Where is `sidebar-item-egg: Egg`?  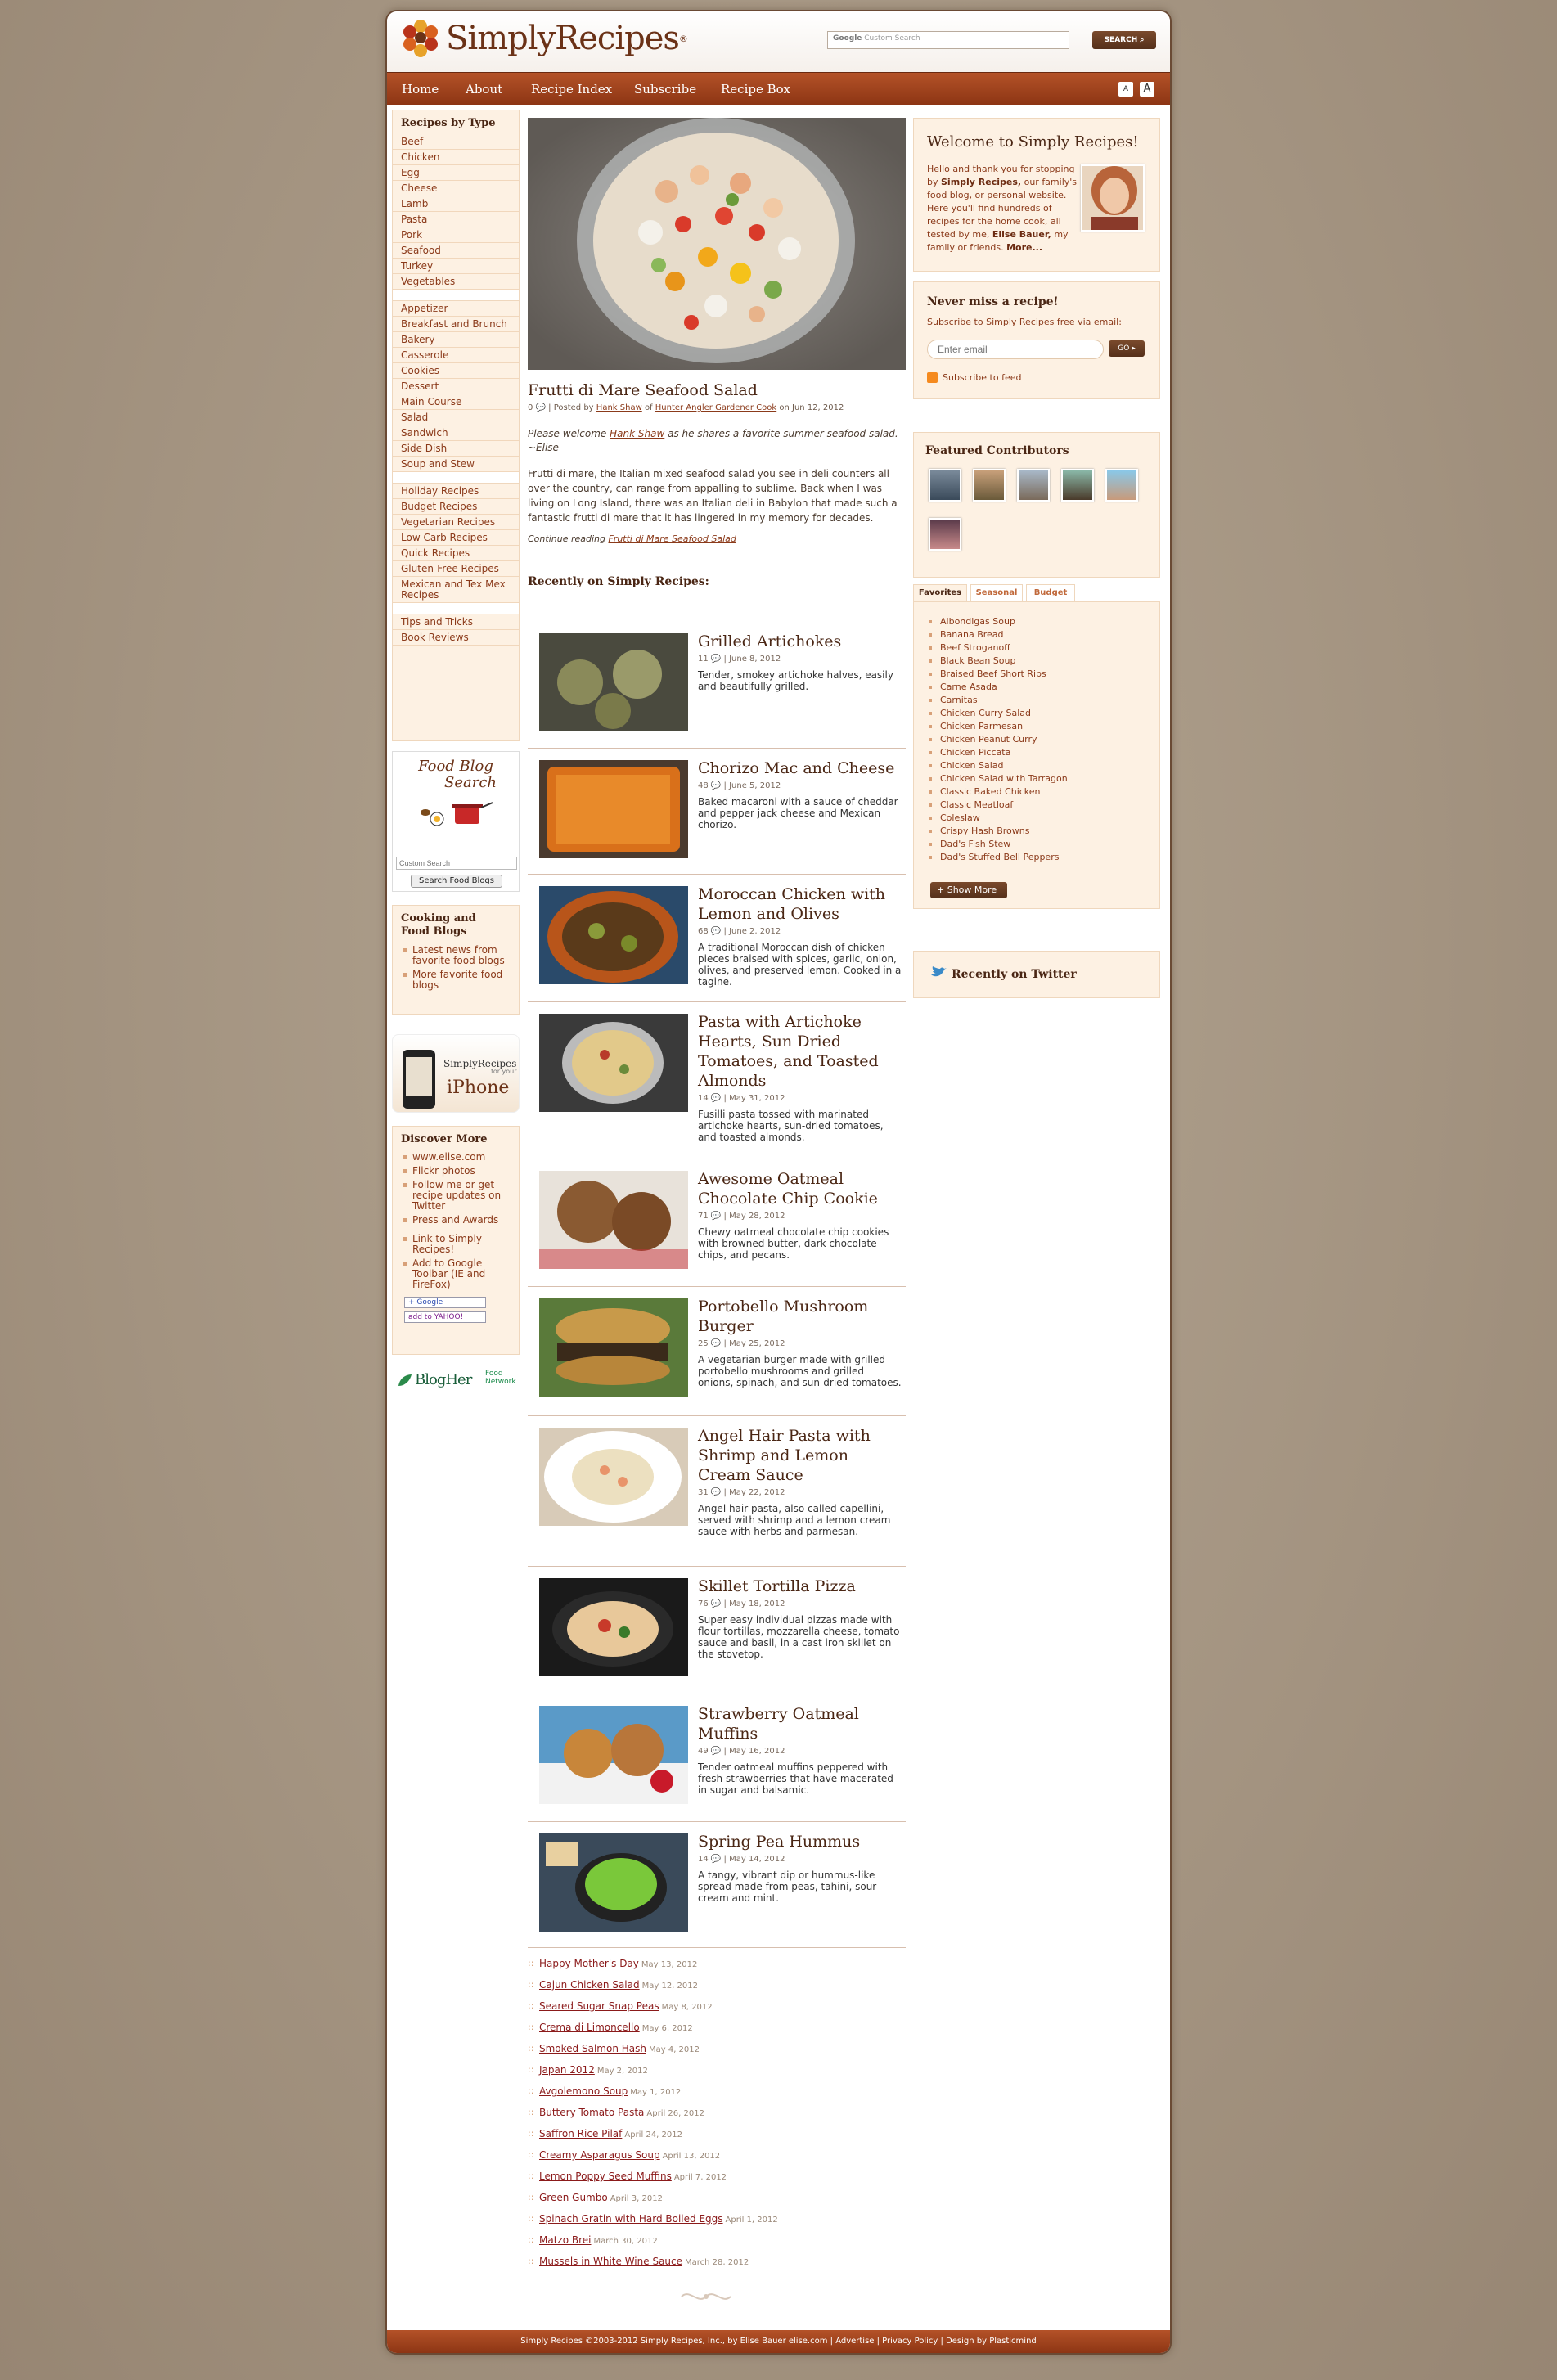 sidebar-item-egg: Egg is located at coordinates (456, 173).